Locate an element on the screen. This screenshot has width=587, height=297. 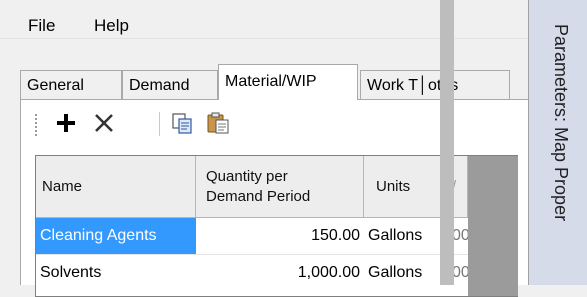
tab-demand: Demand is located at coordinates (170, 85).